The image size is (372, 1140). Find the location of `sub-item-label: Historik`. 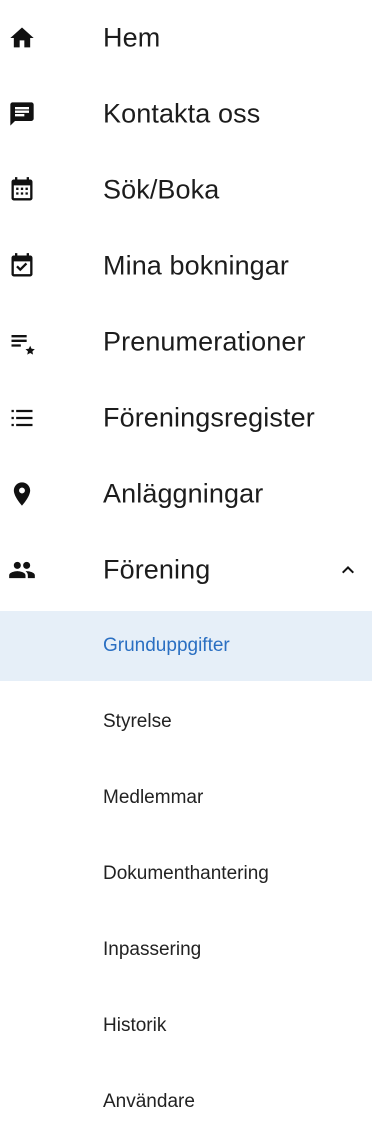

sub-item-label: Historik is located at coordinates (135, 1025).